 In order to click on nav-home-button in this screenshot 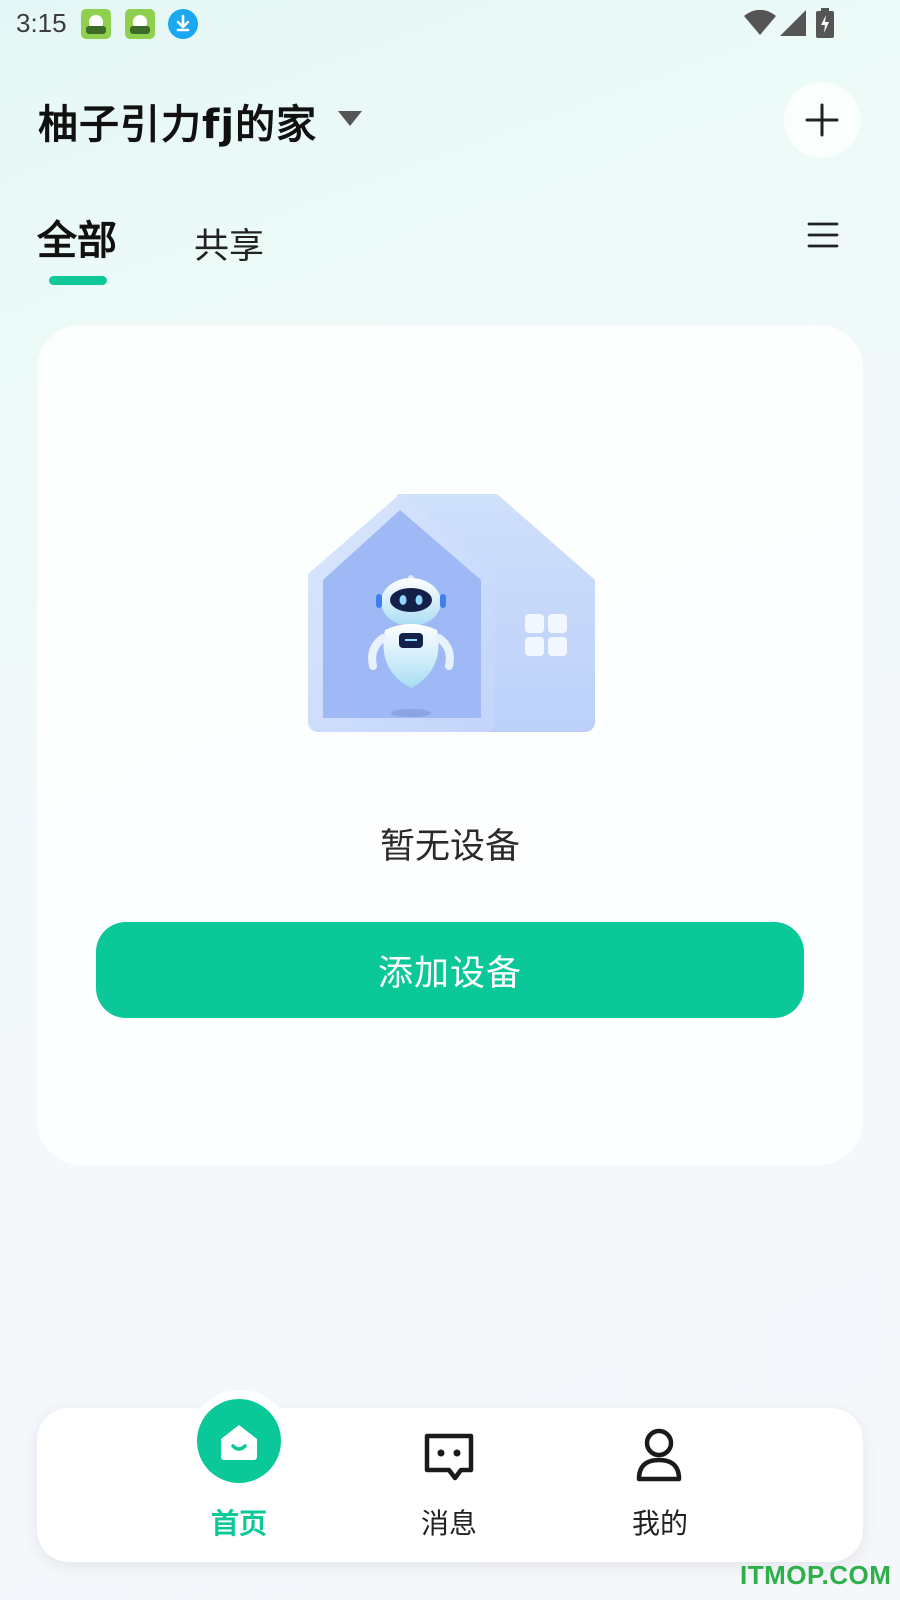, I will do `click(239, 1441)`.